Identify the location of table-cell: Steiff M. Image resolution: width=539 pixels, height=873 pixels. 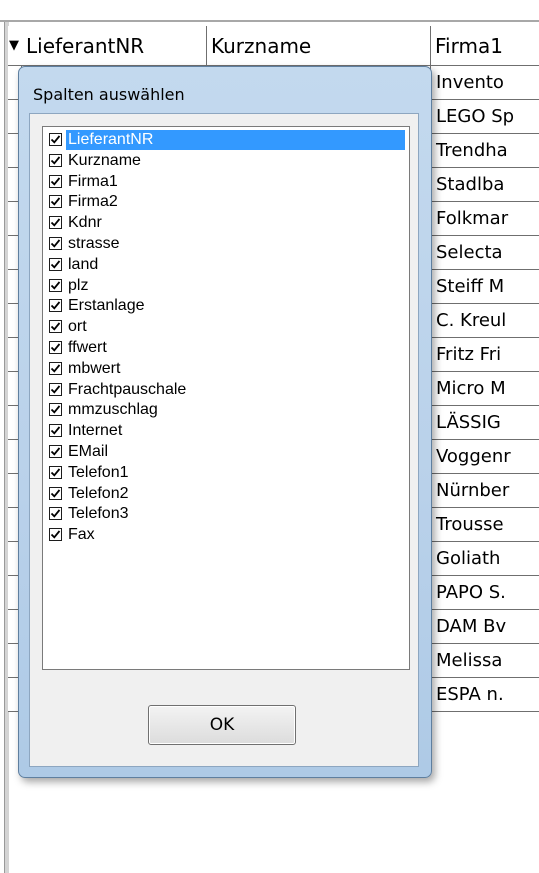
(485, 287).